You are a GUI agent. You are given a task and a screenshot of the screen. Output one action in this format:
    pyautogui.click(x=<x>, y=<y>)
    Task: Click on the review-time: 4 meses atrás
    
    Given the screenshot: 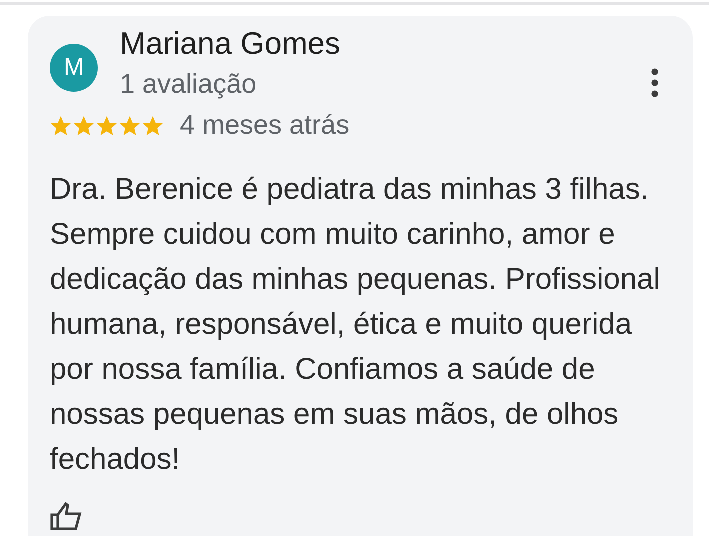 What is the action you would take?
    pyautogui.click(x=265, y=125)
    